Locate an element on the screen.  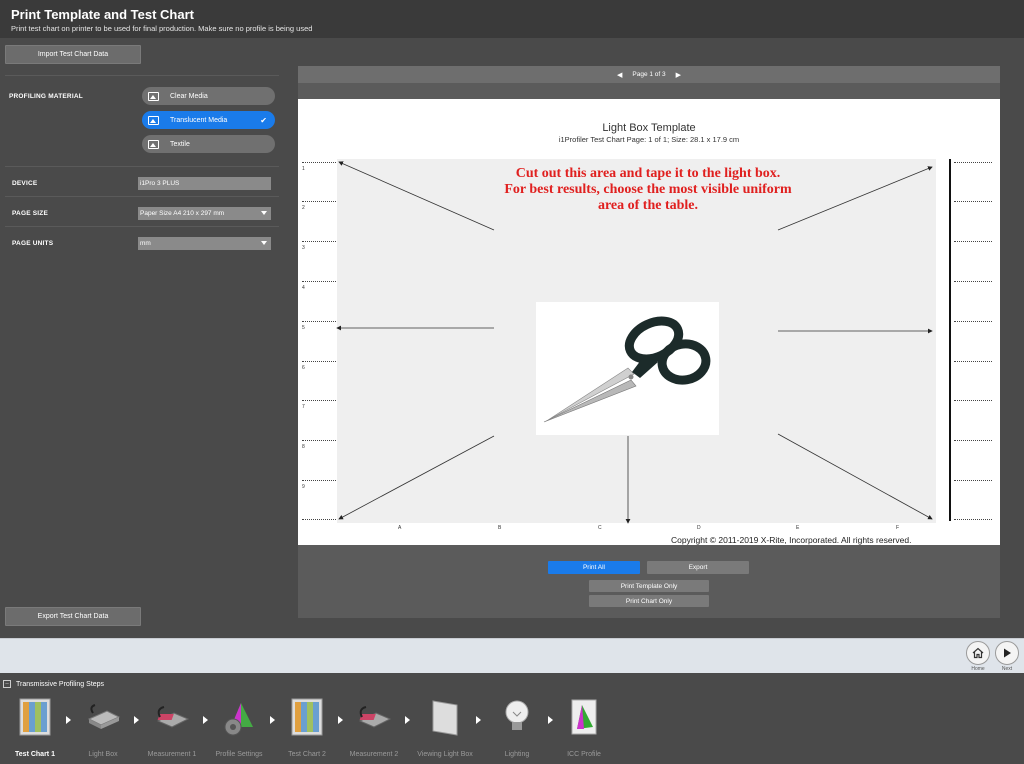
step-test-chart-1: Test Chart 1 is located at coordinates (35, 729).